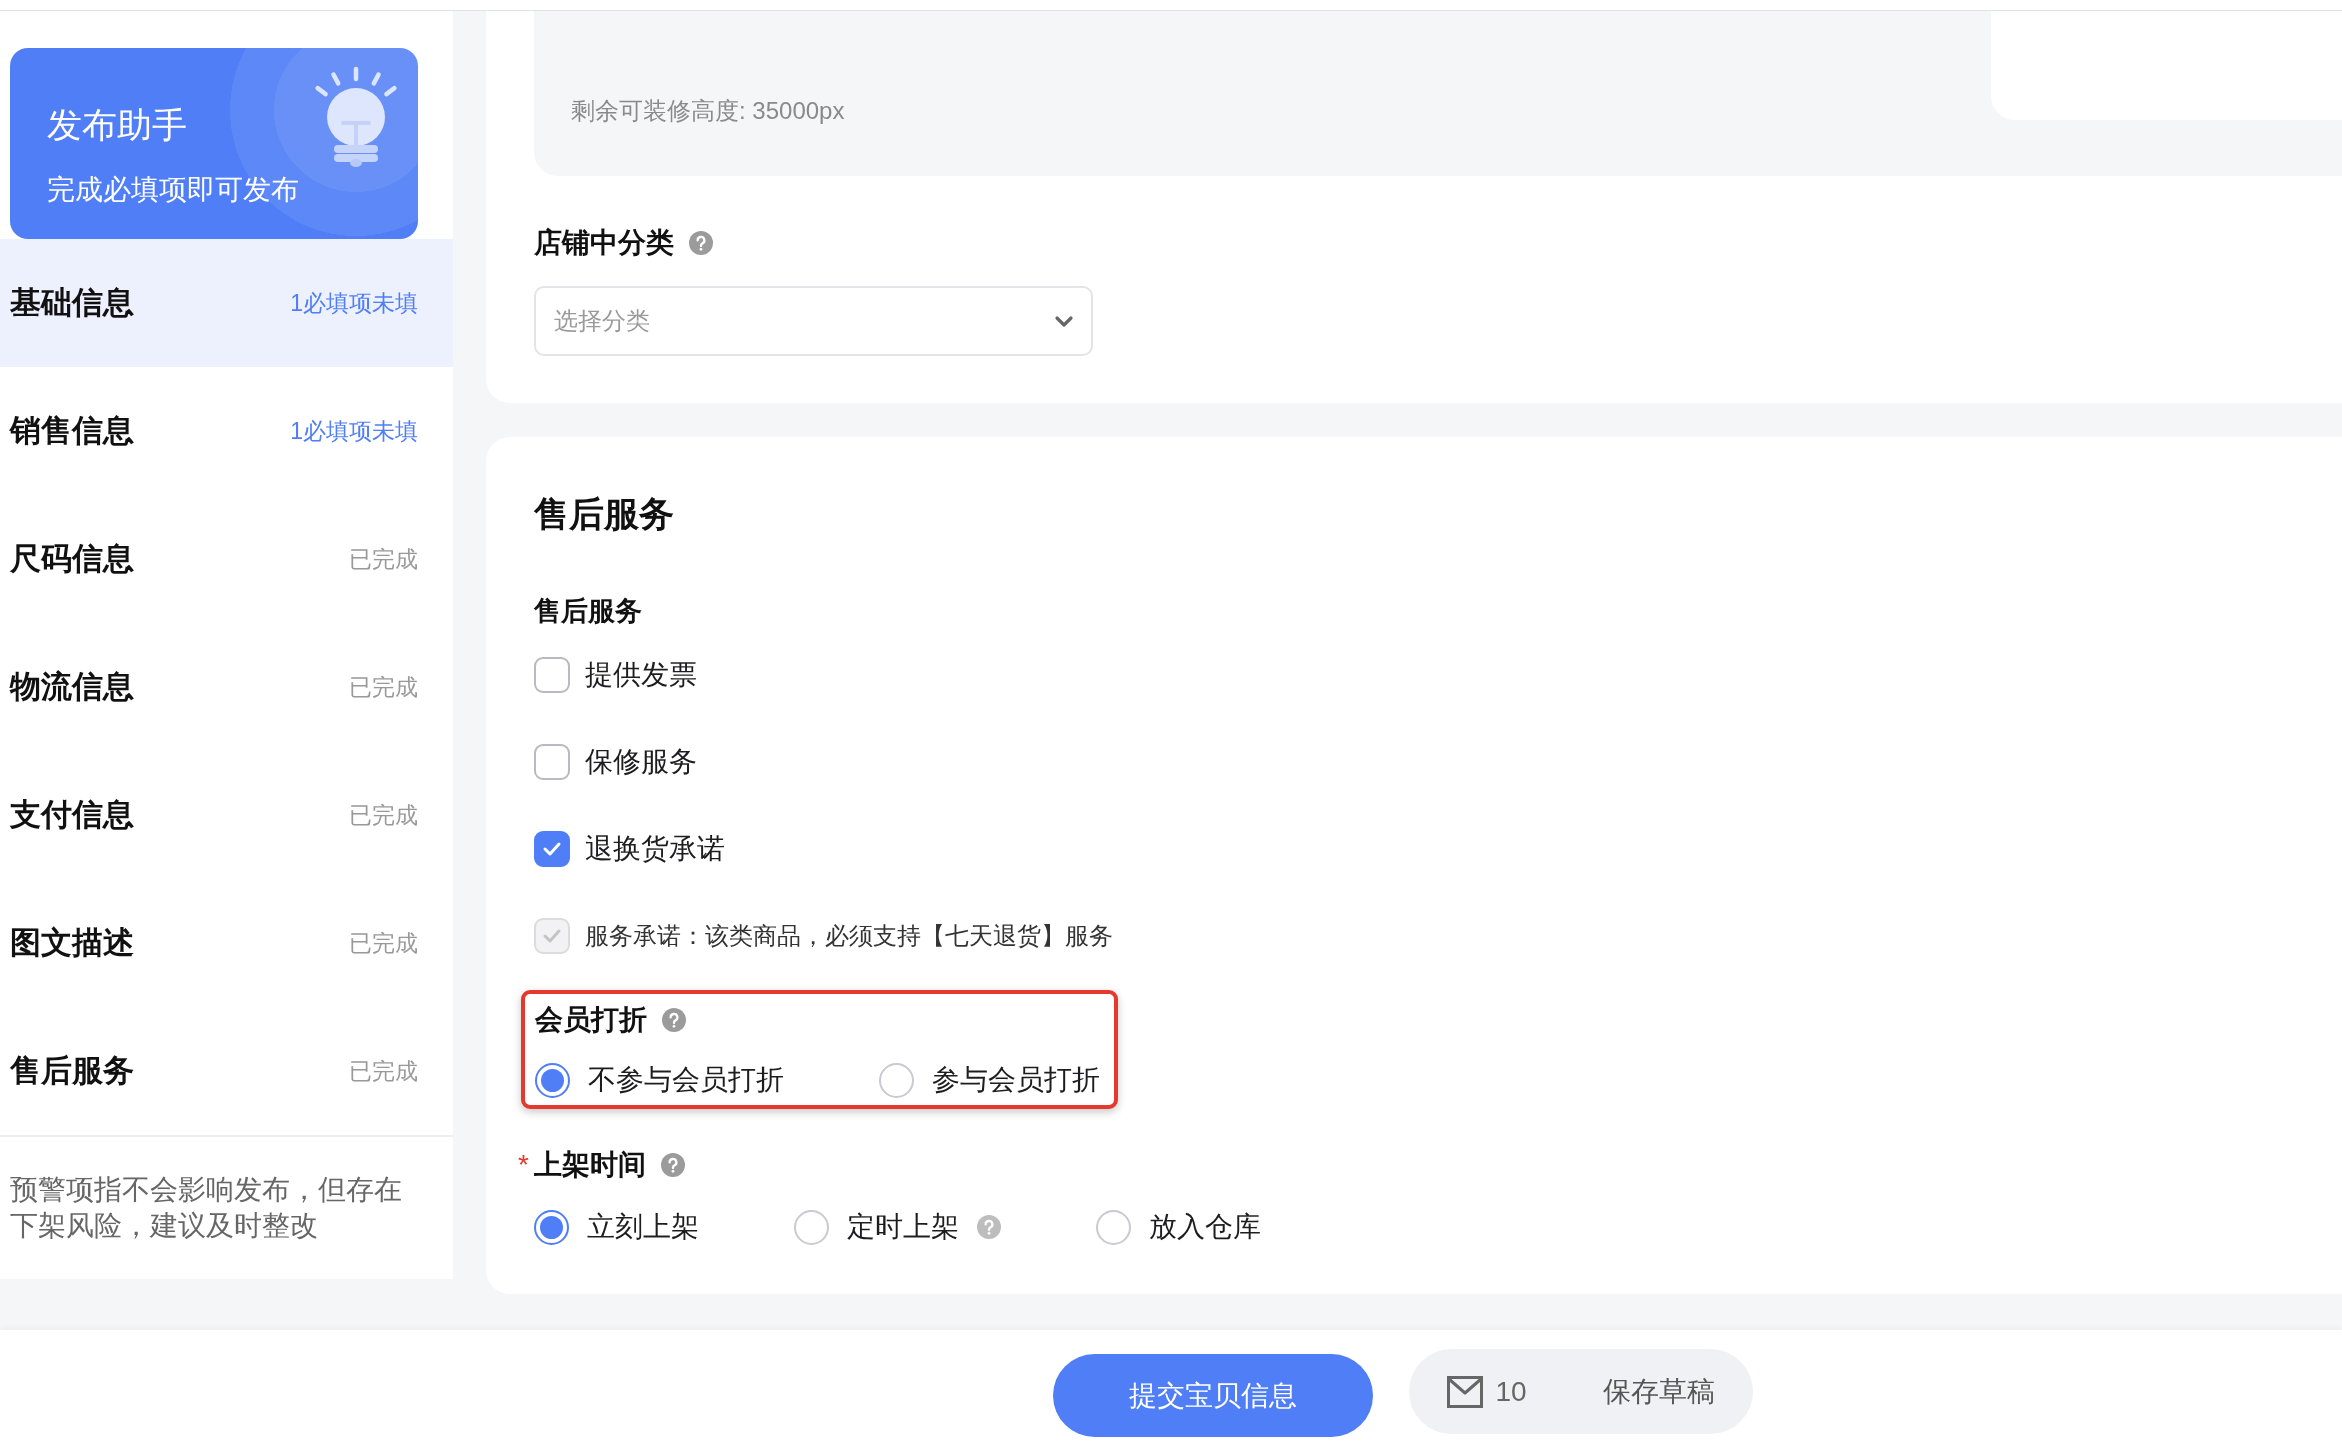 The width and height of the screenshot is (2342, 1456). What do you see at coordinates (588, 611) in the screenshot?
I see `field-label: 售后服务` at bounding box center [588, 611].